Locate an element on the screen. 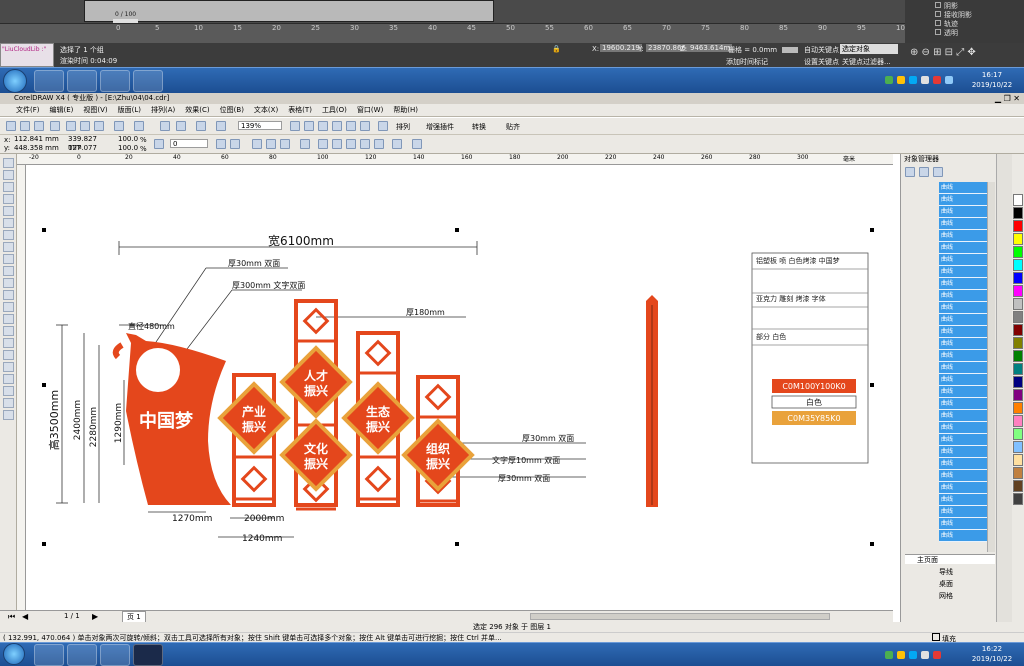 Image resolution: width=1024 pixels, height=666 pixels. om-scrollbar is located at coordinates (991, 367).